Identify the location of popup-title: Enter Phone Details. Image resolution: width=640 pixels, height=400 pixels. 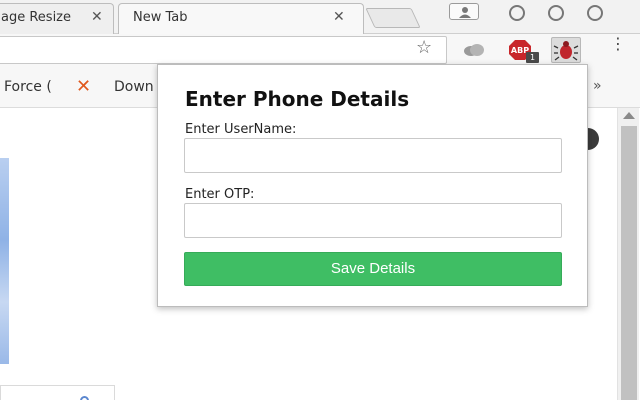
(297, 99).